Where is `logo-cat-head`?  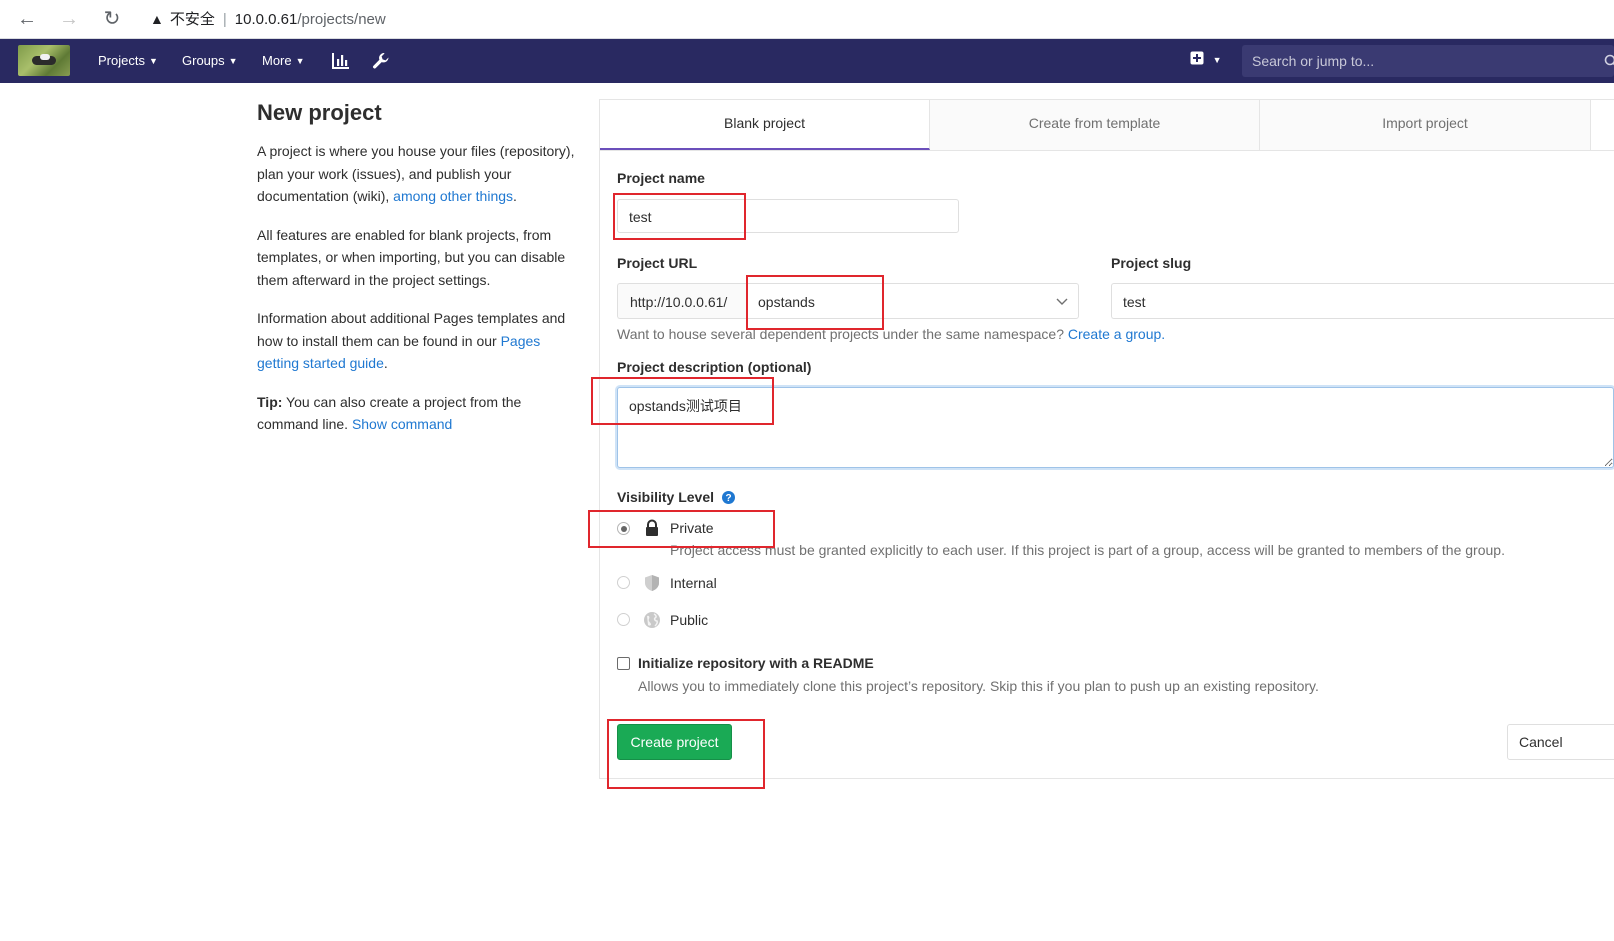
logo-cat-head is located at coordinates (45, 57).